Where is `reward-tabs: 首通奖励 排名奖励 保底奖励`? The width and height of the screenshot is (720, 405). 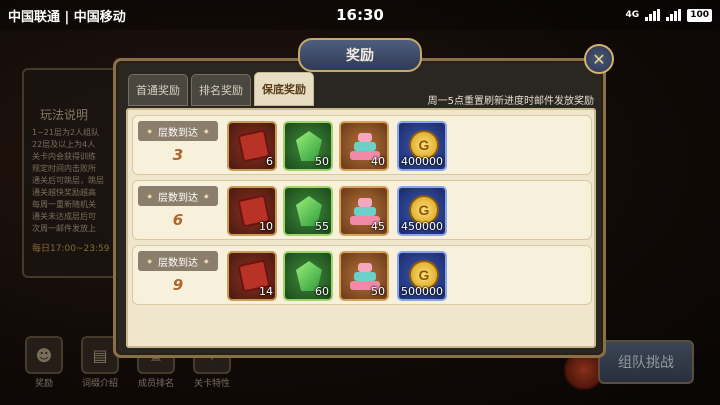 reward-tabs: 首通奖励 排名奖励 保底奖励 is located at coordinates (221, 89).